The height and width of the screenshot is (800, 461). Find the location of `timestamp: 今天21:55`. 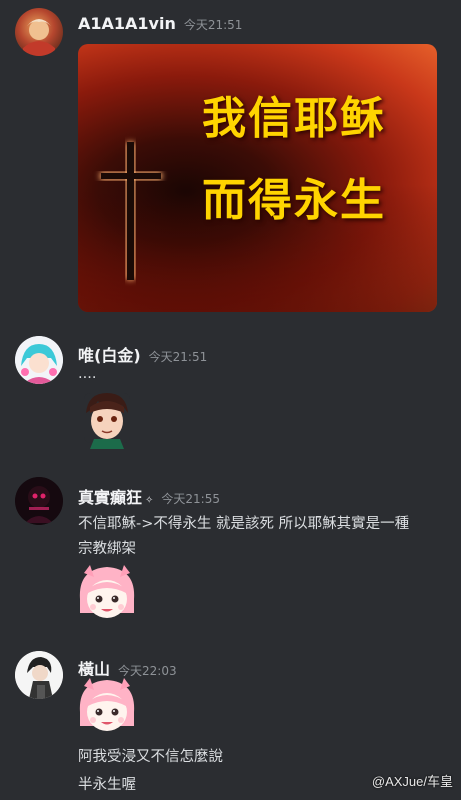

timestamp: 今天21:55 is located at coordinates (190, 499).